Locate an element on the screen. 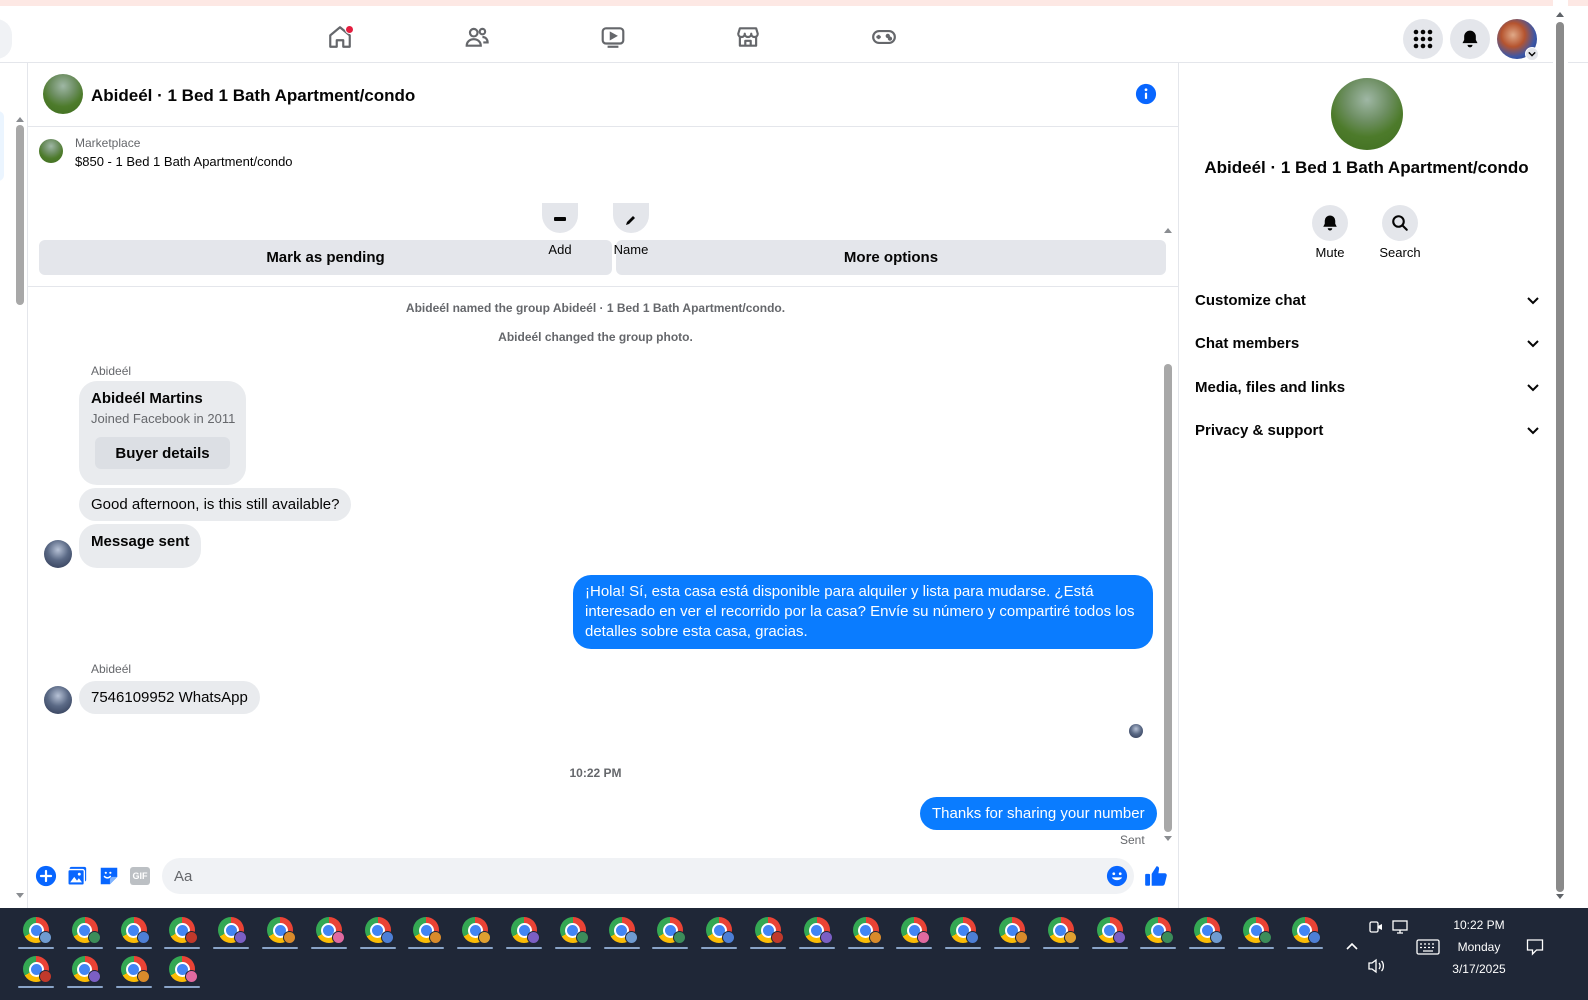 This screenshot has width=1588, height=1000. more-options-button: More options is located at coordinates (891, 257).